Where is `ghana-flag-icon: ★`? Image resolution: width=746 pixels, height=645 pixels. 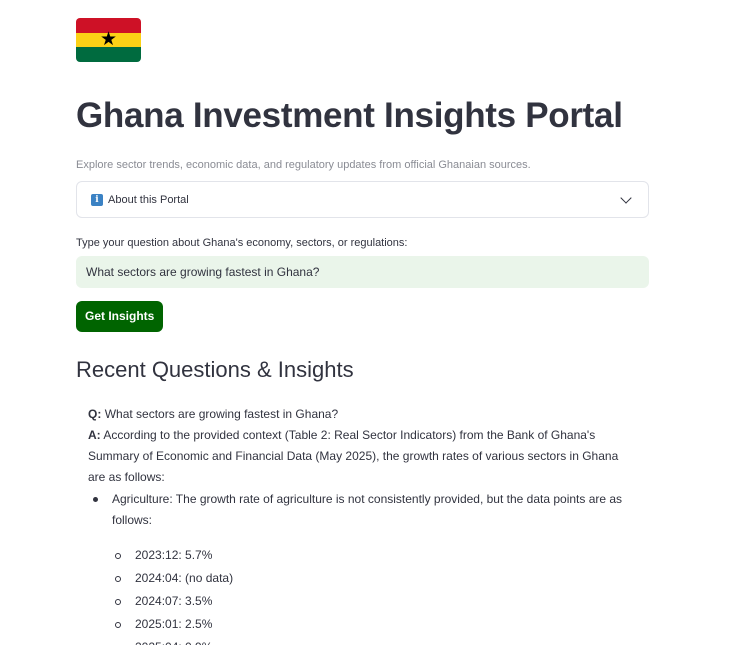
ghana-flag-icon: ★ is located at coordinates (108, 40).